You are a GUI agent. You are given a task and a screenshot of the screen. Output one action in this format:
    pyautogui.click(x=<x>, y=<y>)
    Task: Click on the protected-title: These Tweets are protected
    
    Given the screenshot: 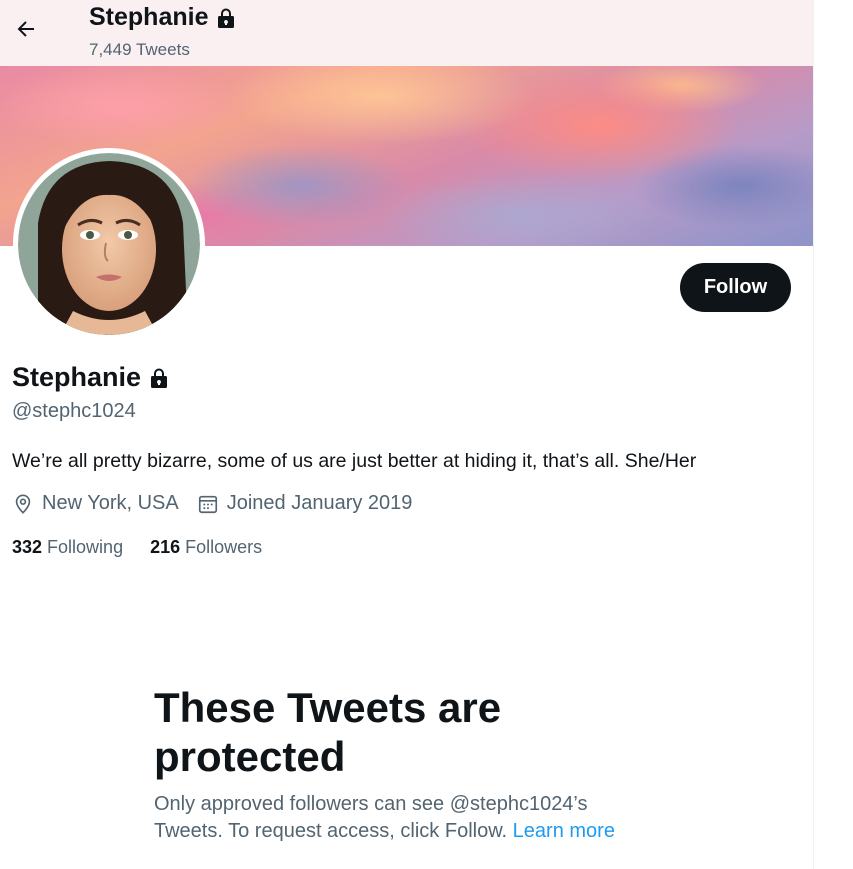 What is the action you would take?
    pyautogui.click(x=328, y=732)
    